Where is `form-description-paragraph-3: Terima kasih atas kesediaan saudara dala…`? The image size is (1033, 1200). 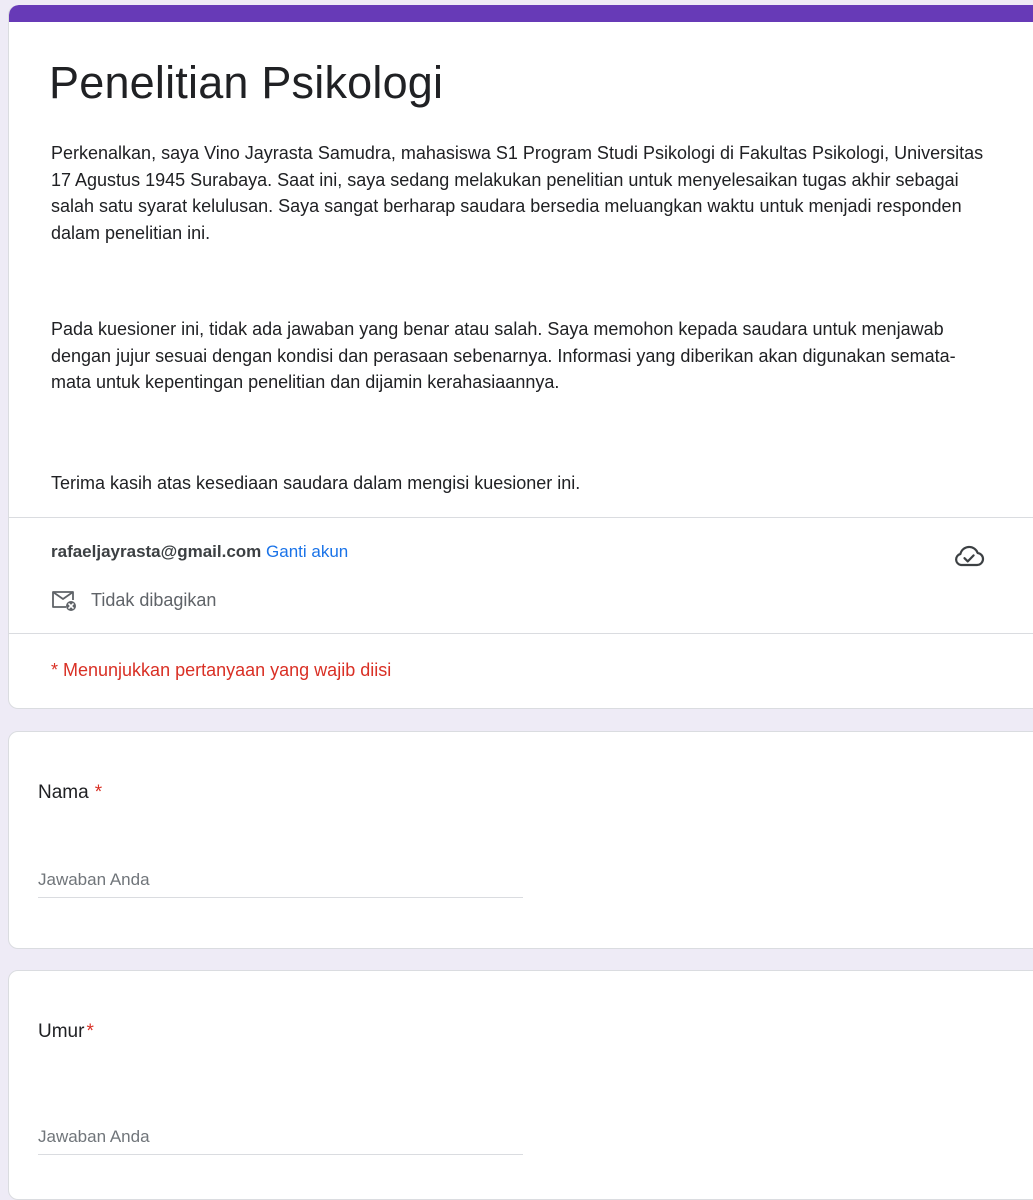 form-description-paragraph-3: Terima kasih atas kesediaan saudara dala… is located at coordinates (316, 483).